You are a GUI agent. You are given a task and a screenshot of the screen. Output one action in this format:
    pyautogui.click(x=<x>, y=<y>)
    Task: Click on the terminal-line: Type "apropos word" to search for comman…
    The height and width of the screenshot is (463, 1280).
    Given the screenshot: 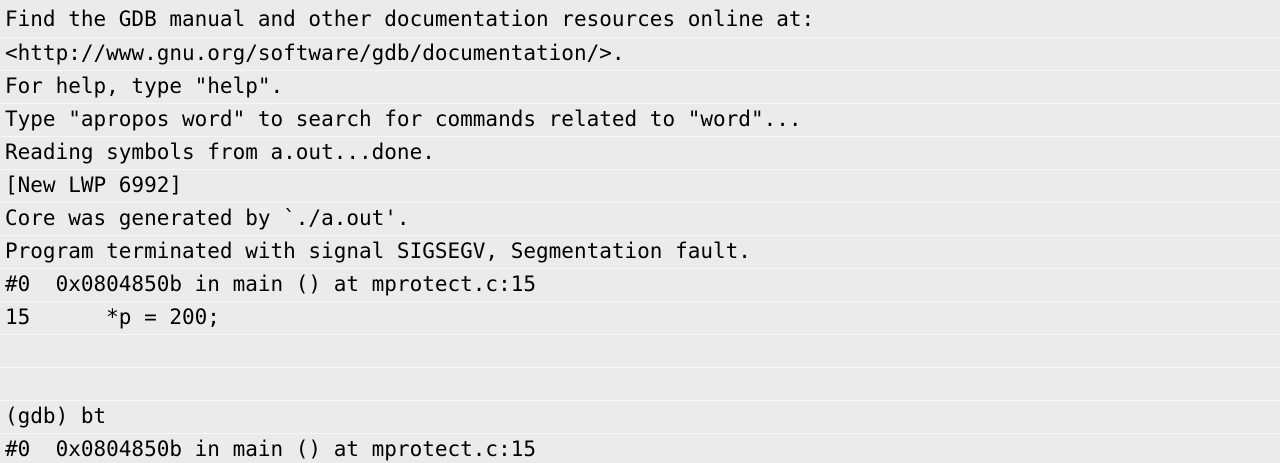 What is the action you would take?
    pyautogui.click(x=640, y=118)
    